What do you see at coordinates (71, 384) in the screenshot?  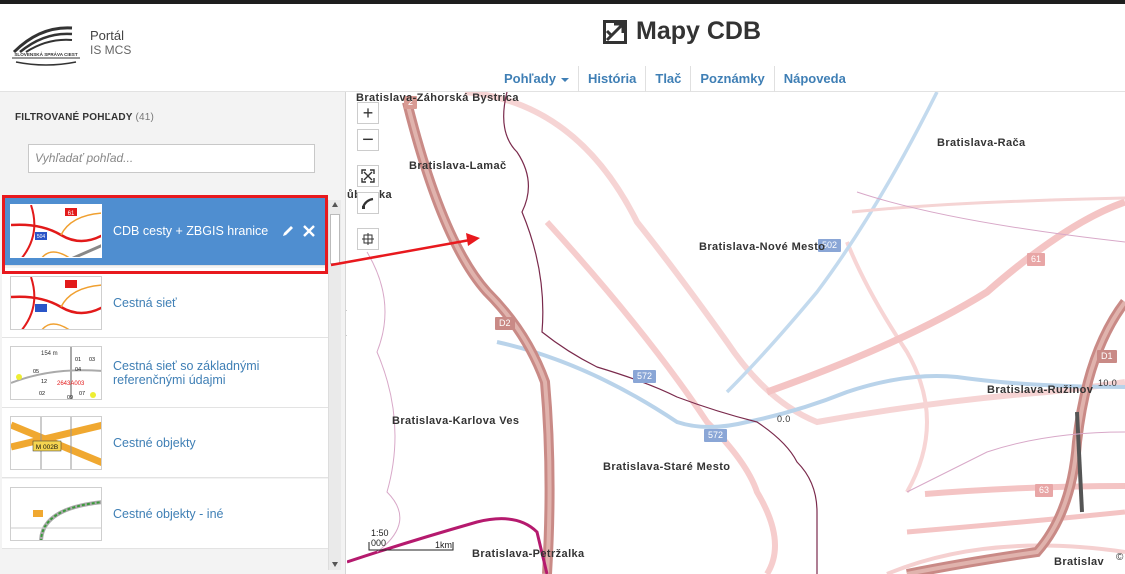 I see `thumb-ref-code: 2643A003` at bounding box center [71, 384].